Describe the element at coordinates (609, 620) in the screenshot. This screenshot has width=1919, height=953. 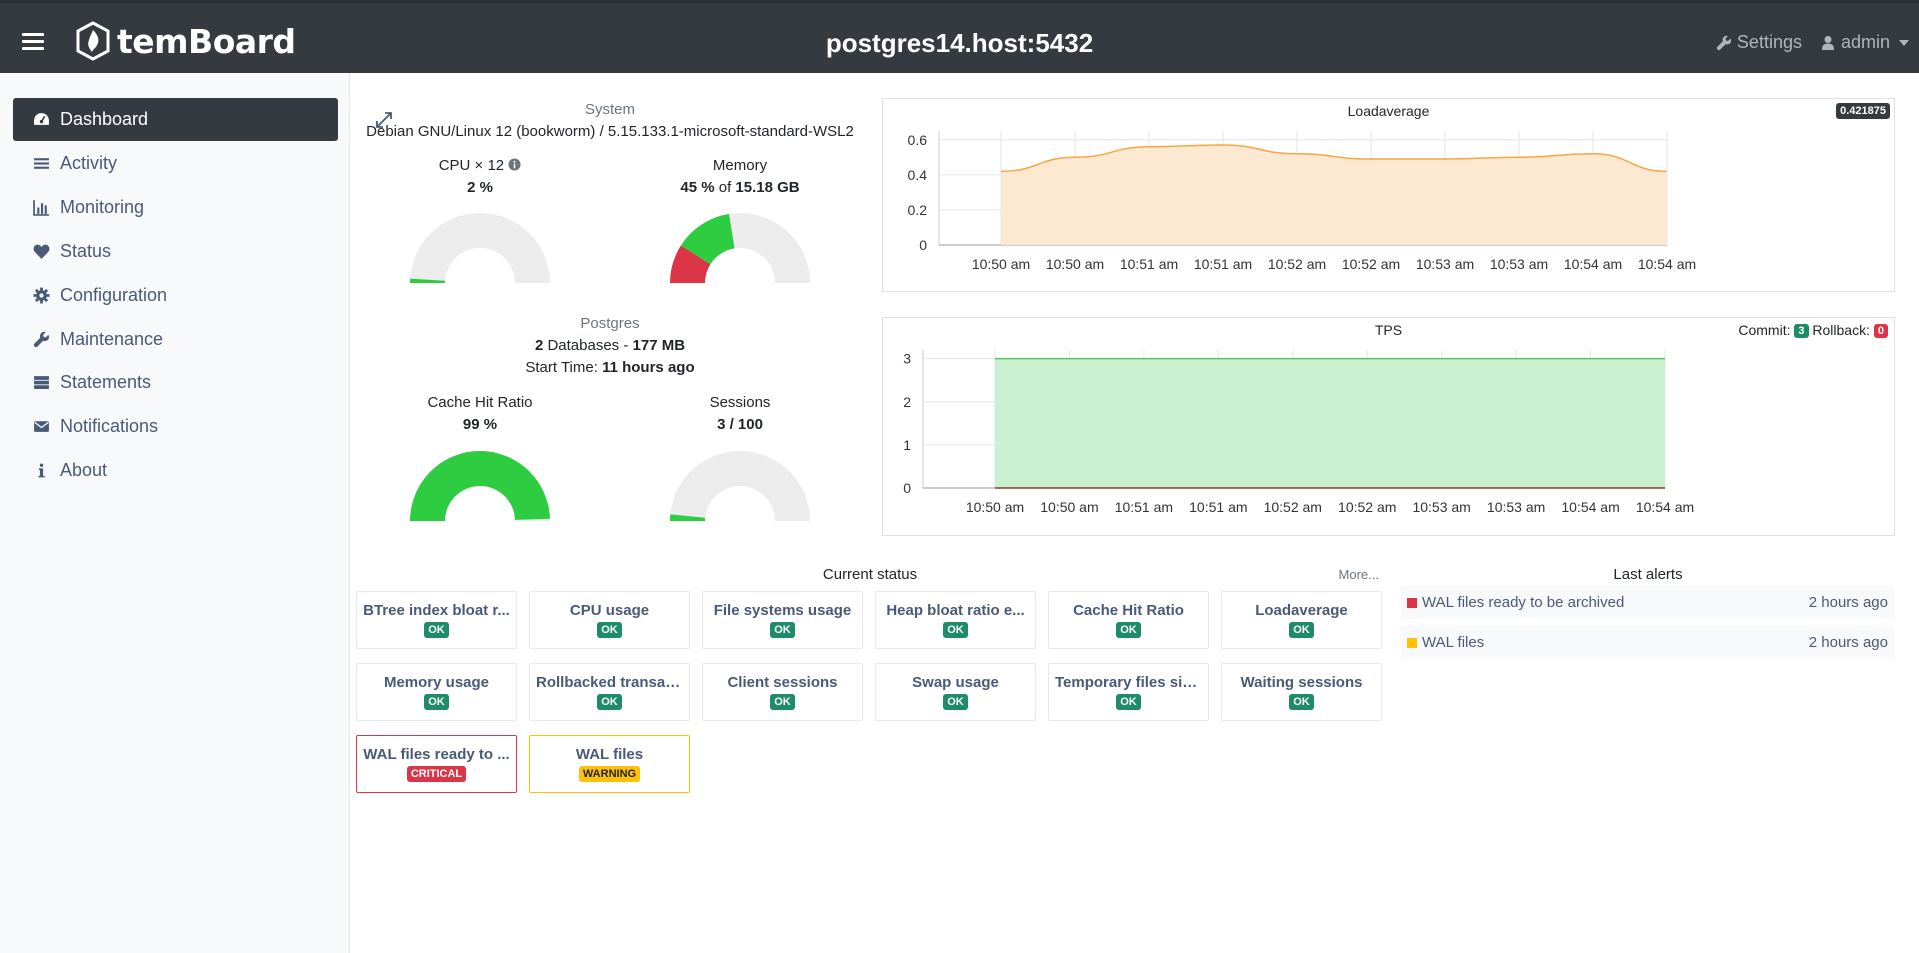
I see `status-check-box: CPU usage OK` at that location.